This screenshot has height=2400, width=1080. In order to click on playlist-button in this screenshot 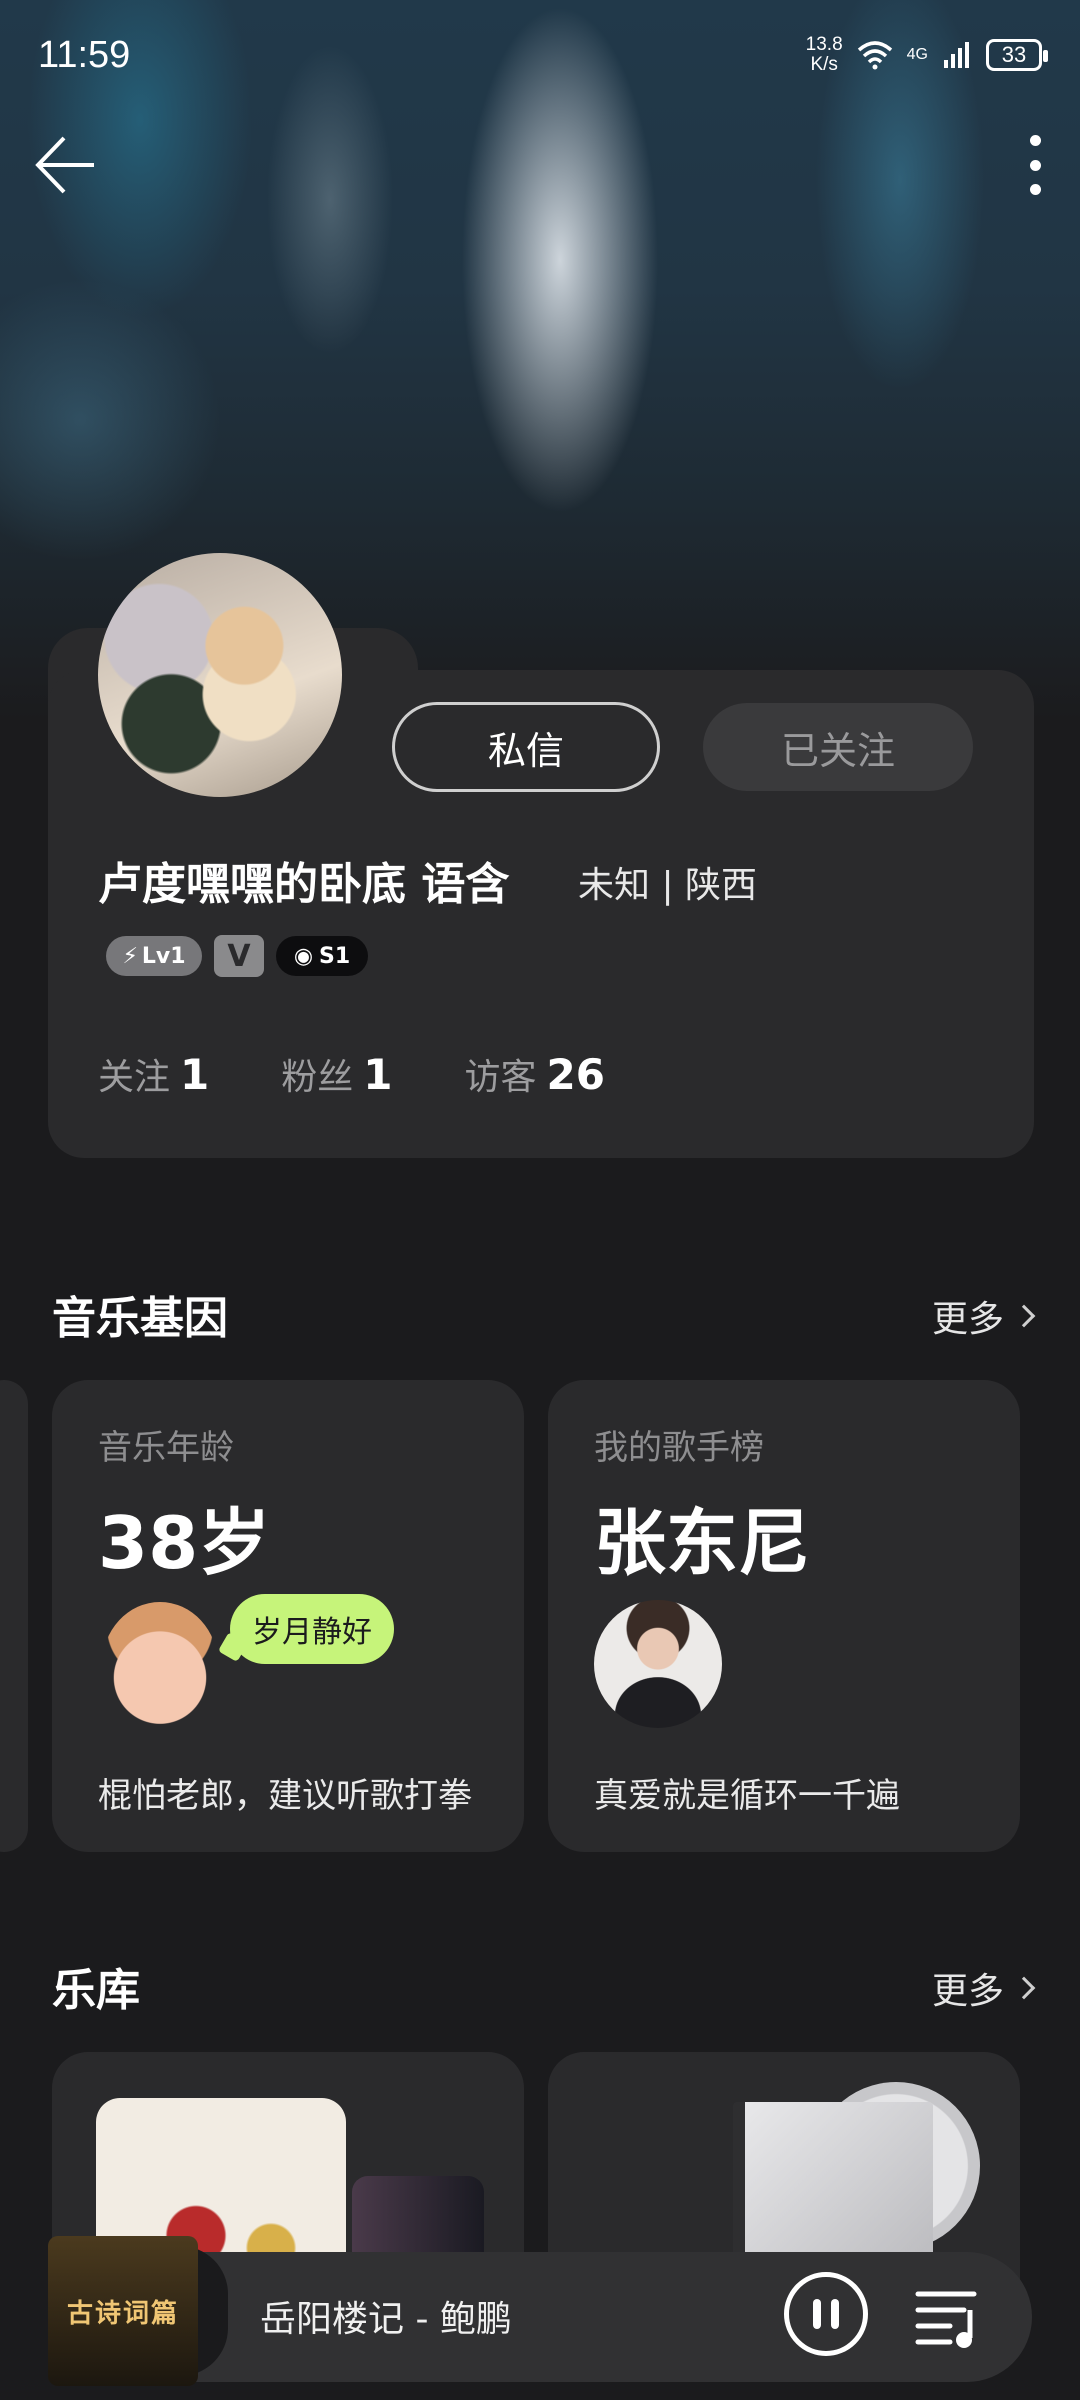, I will do `click(949, 2315)`.